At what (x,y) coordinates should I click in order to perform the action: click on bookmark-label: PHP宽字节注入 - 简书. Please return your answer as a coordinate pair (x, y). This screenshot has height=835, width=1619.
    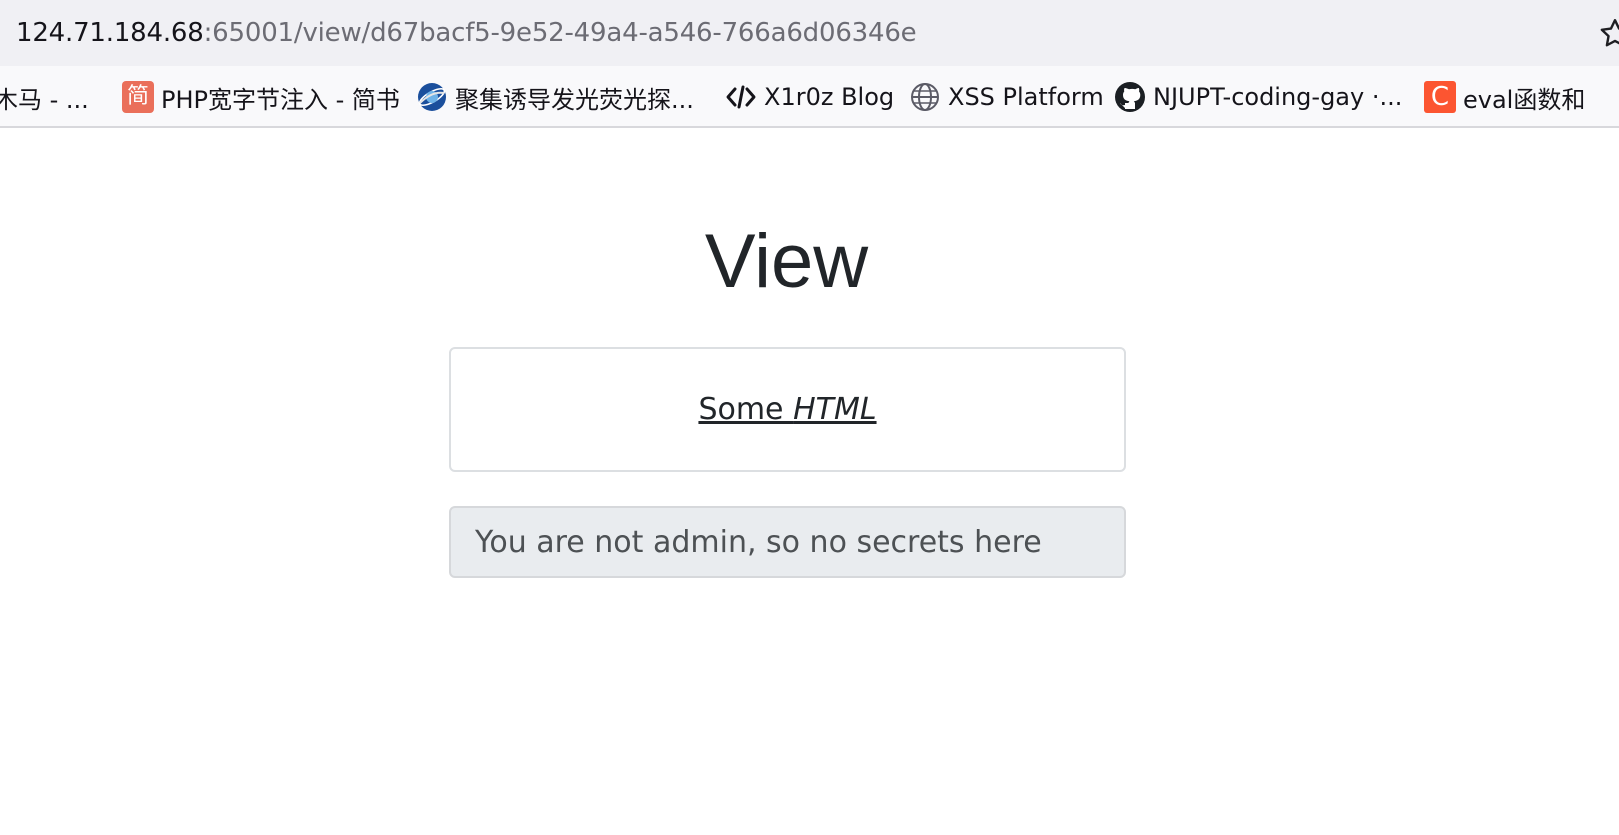
    Looking at the image, I should click on (280, 99).